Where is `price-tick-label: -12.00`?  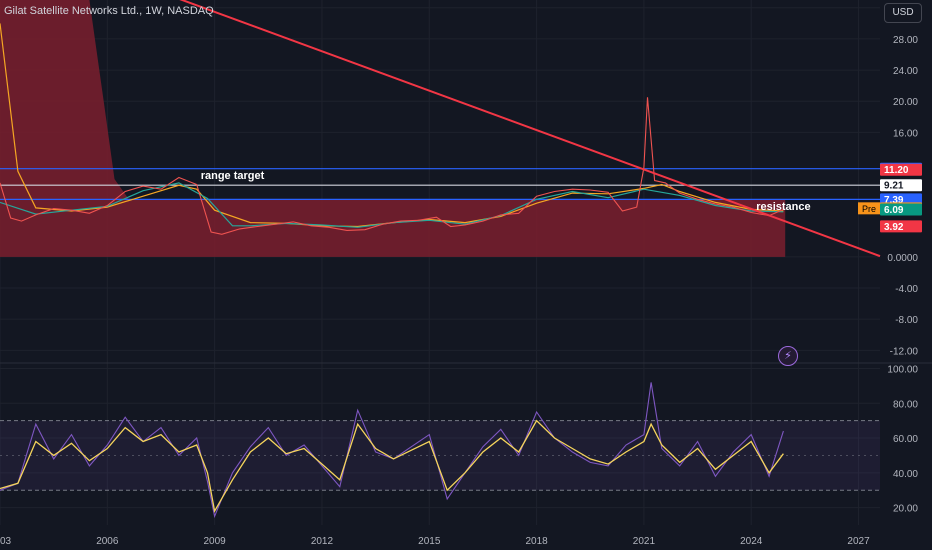
price-tick-label: -12.00 is located at coordinates (904, 351).